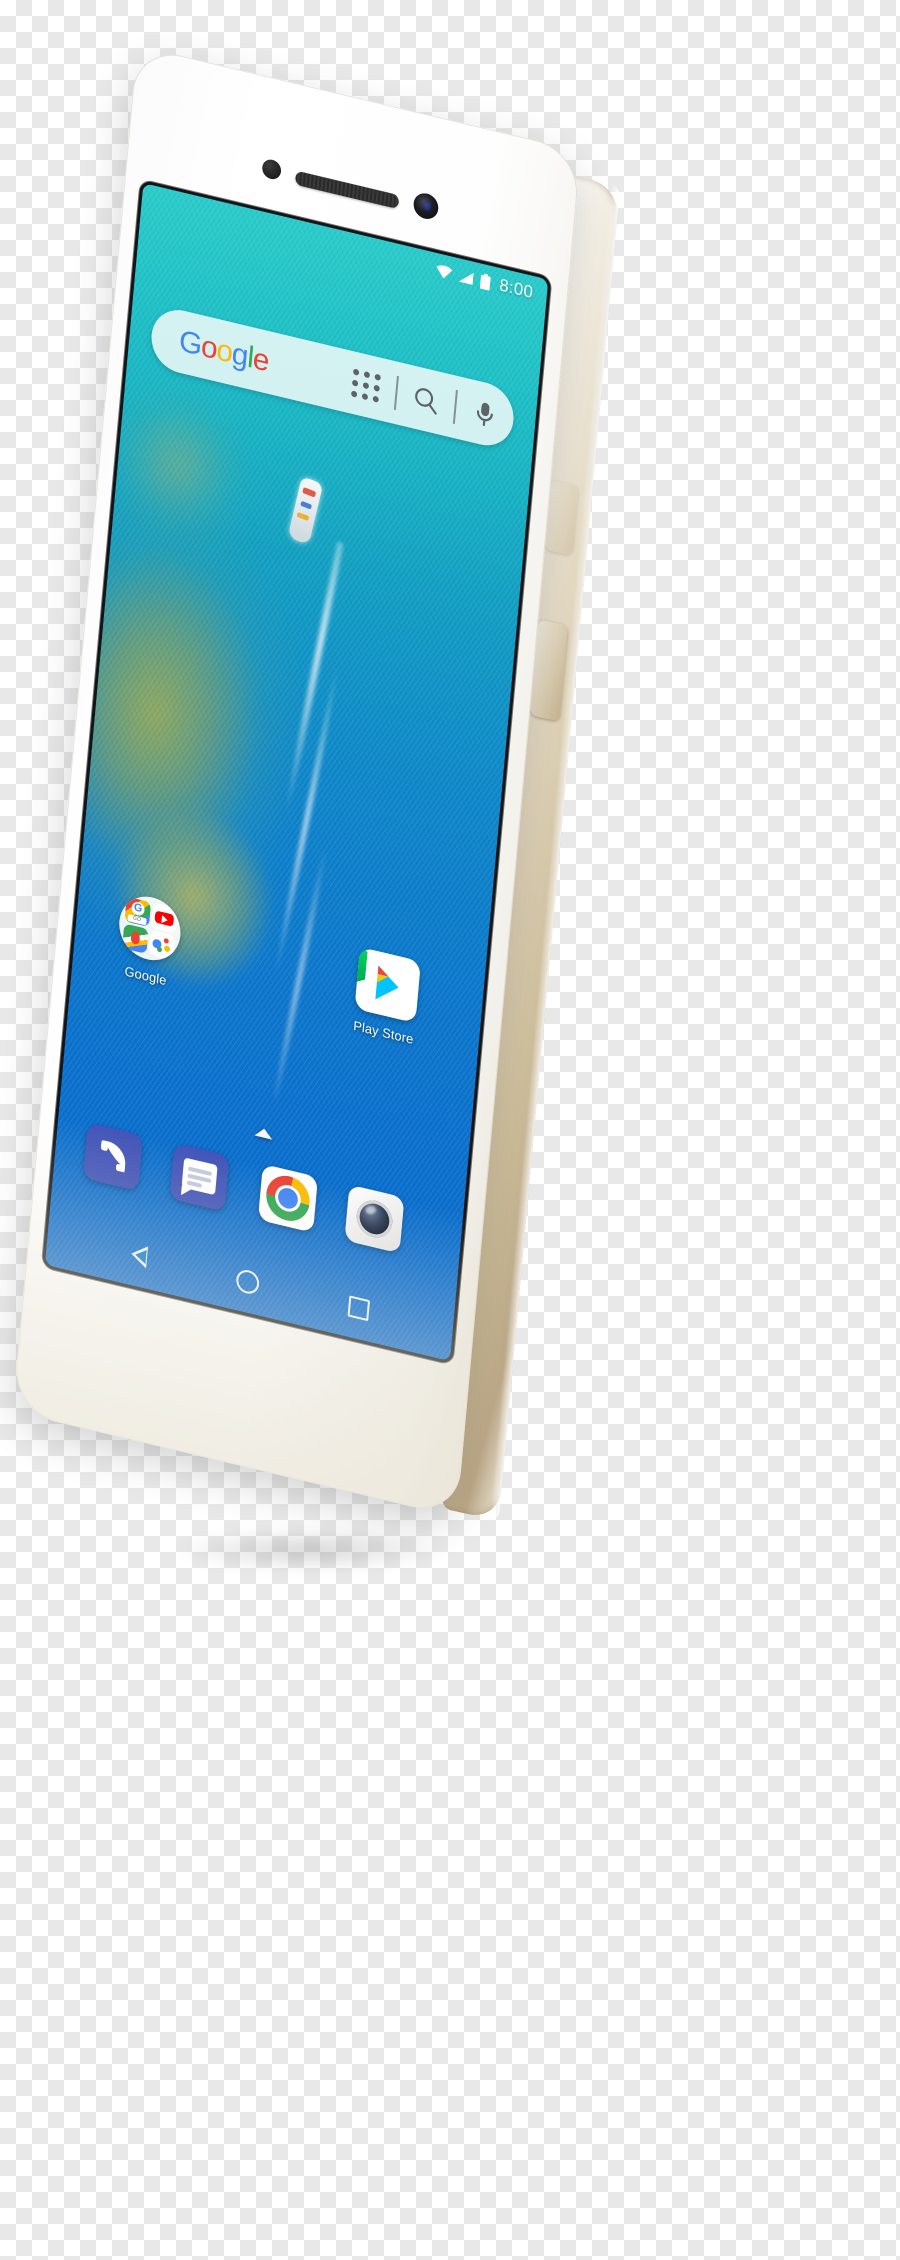  Describe the element at coordinates (358, 1307) in the screenshot. I see `recents-square-icon` at that location.